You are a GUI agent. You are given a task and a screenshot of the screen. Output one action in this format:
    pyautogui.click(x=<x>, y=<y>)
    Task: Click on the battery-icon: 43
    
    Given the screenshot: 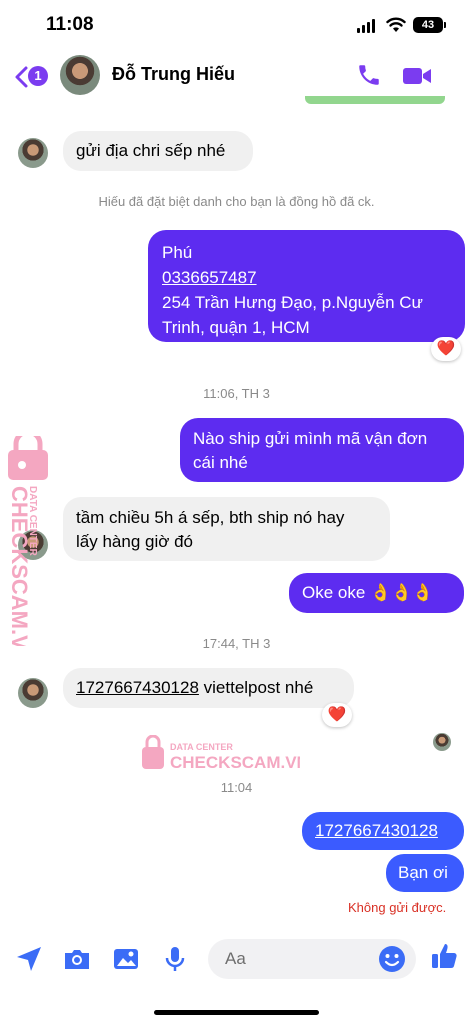 What is the action you would take?
    pyautogui.click(x=428, y=25)
    